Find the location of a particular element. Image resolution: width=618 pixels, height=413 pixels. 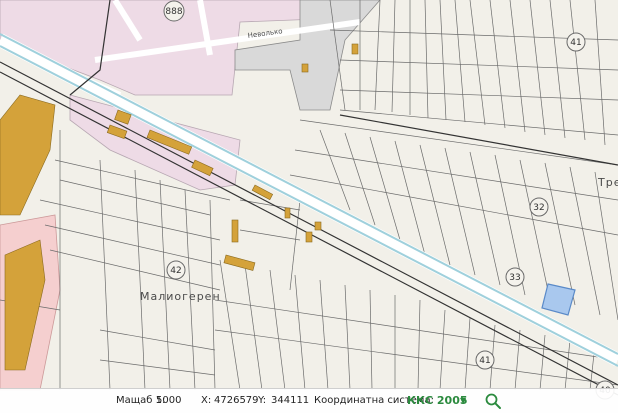

svg-text: 32 is located at coordinates (538, 208).